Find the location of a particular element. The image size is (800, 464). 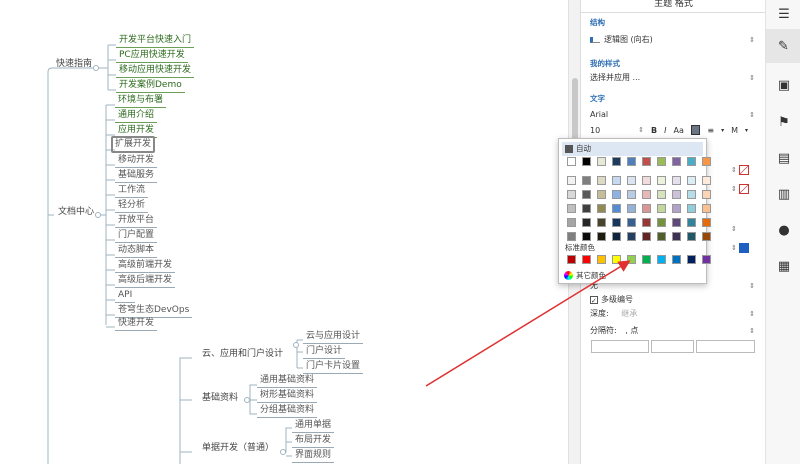

comment-icon: ● is located at coordinates (784, 230).